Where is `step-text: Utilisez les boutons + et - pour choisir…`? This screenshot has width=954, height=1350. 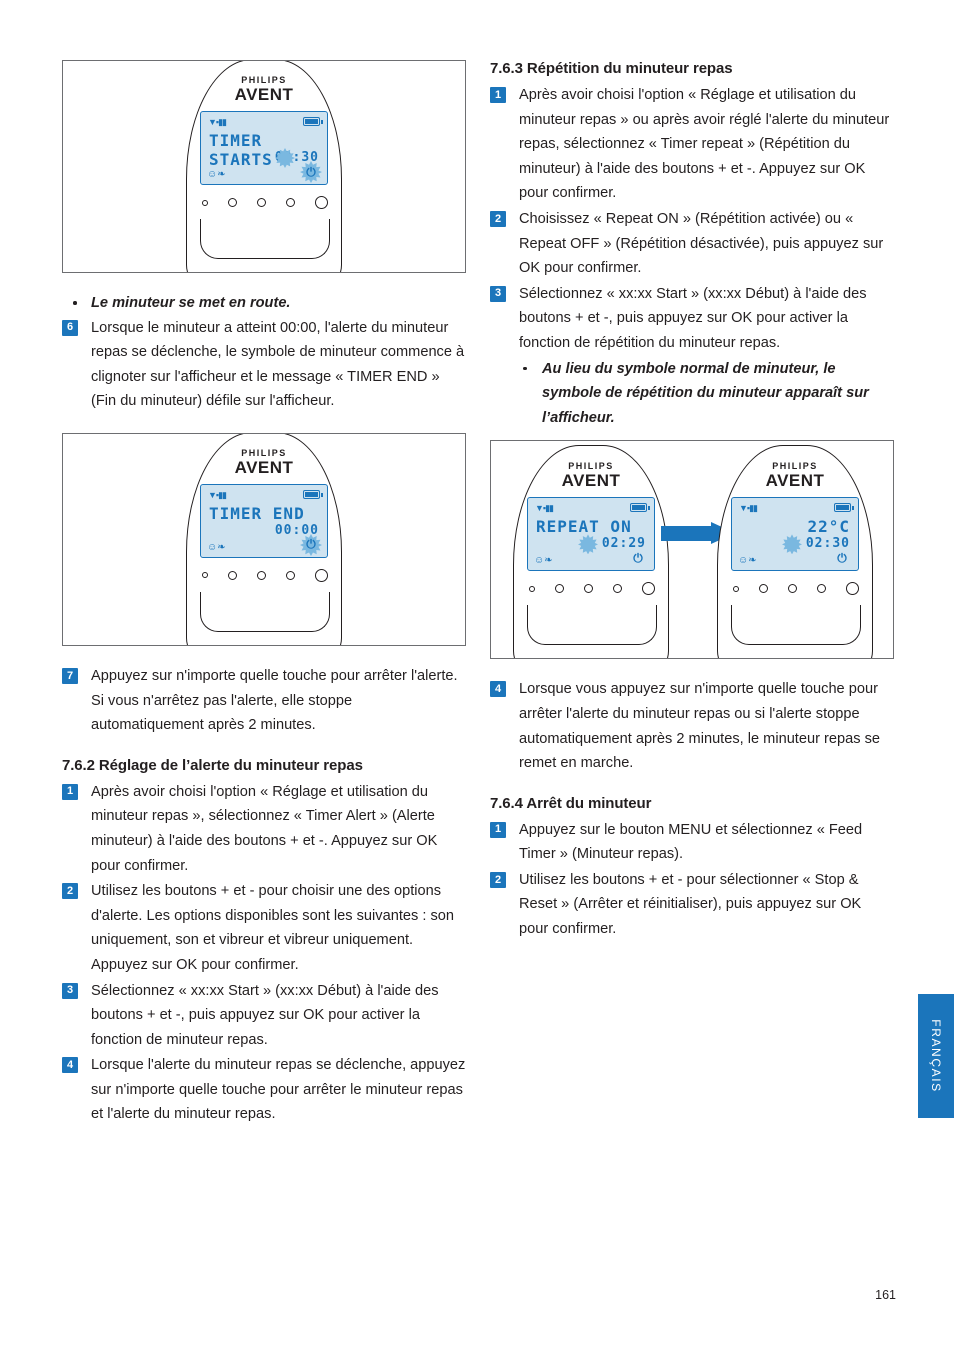 step-text: Utilisez les boutons + et - pour choisir… is located at coordinates (272, 928).